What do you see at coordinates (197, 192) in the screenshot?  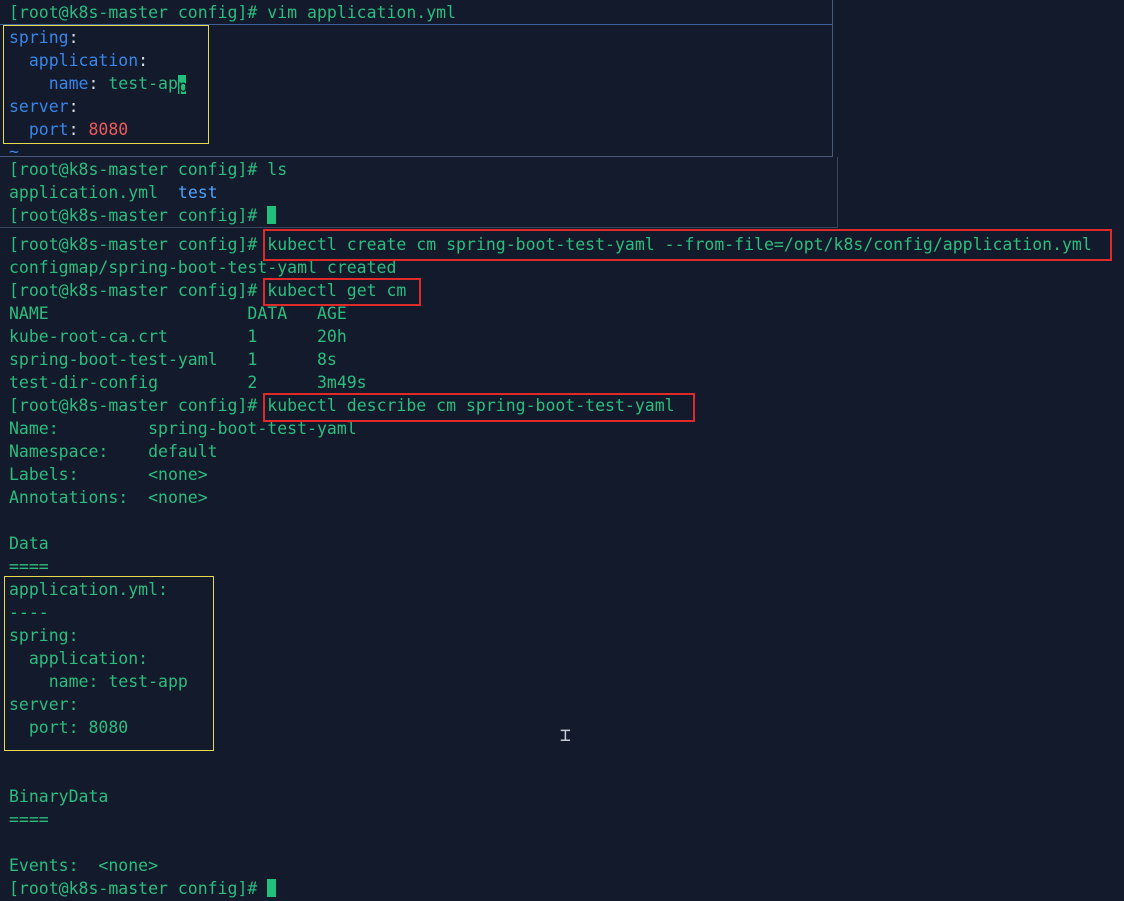 I see `directory-test: test` at bounding box center [197, 192].